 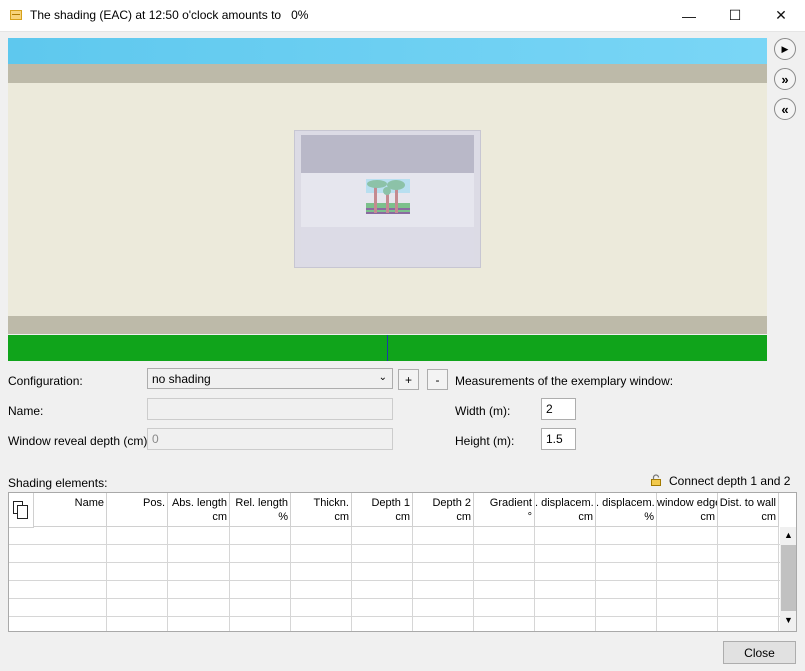 What do you see at coordinates (785, 109) in the screenshot?
I see `rewind-button: «` at bounding box center [785, 109].